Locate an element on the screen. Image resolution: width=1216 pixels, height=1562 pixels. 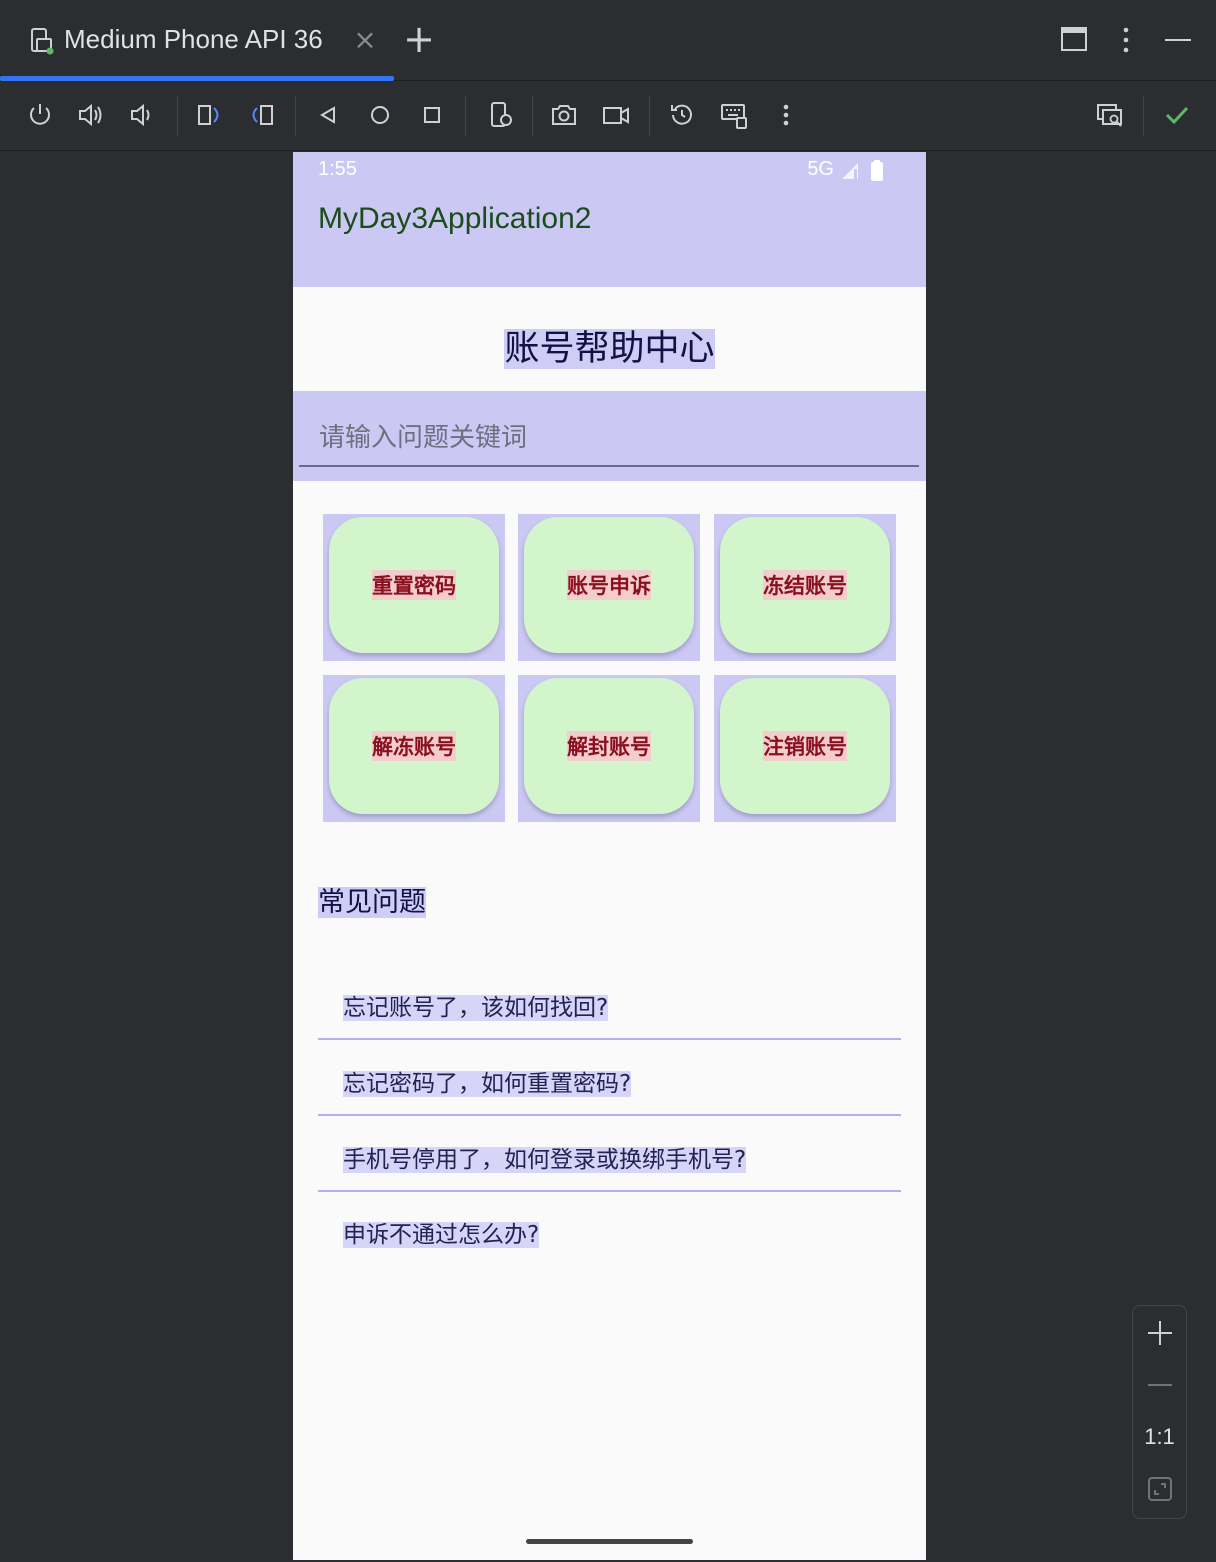
reset-icon is located at coordinates (682, 115).